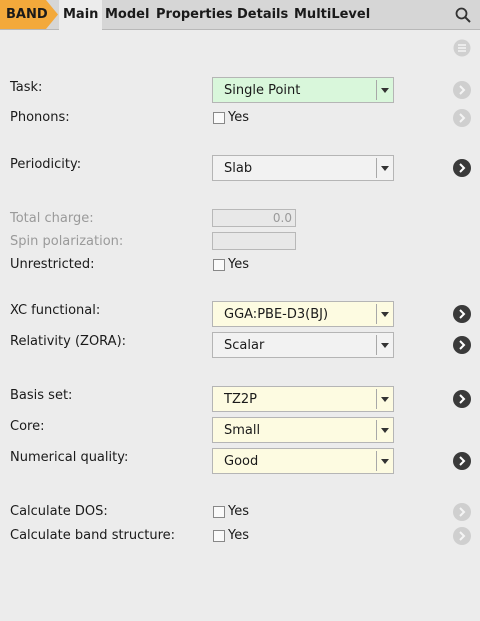 The width and height of the screenshot is (480, 621). I want to click on band-badge: BAND, so click(29, 14).